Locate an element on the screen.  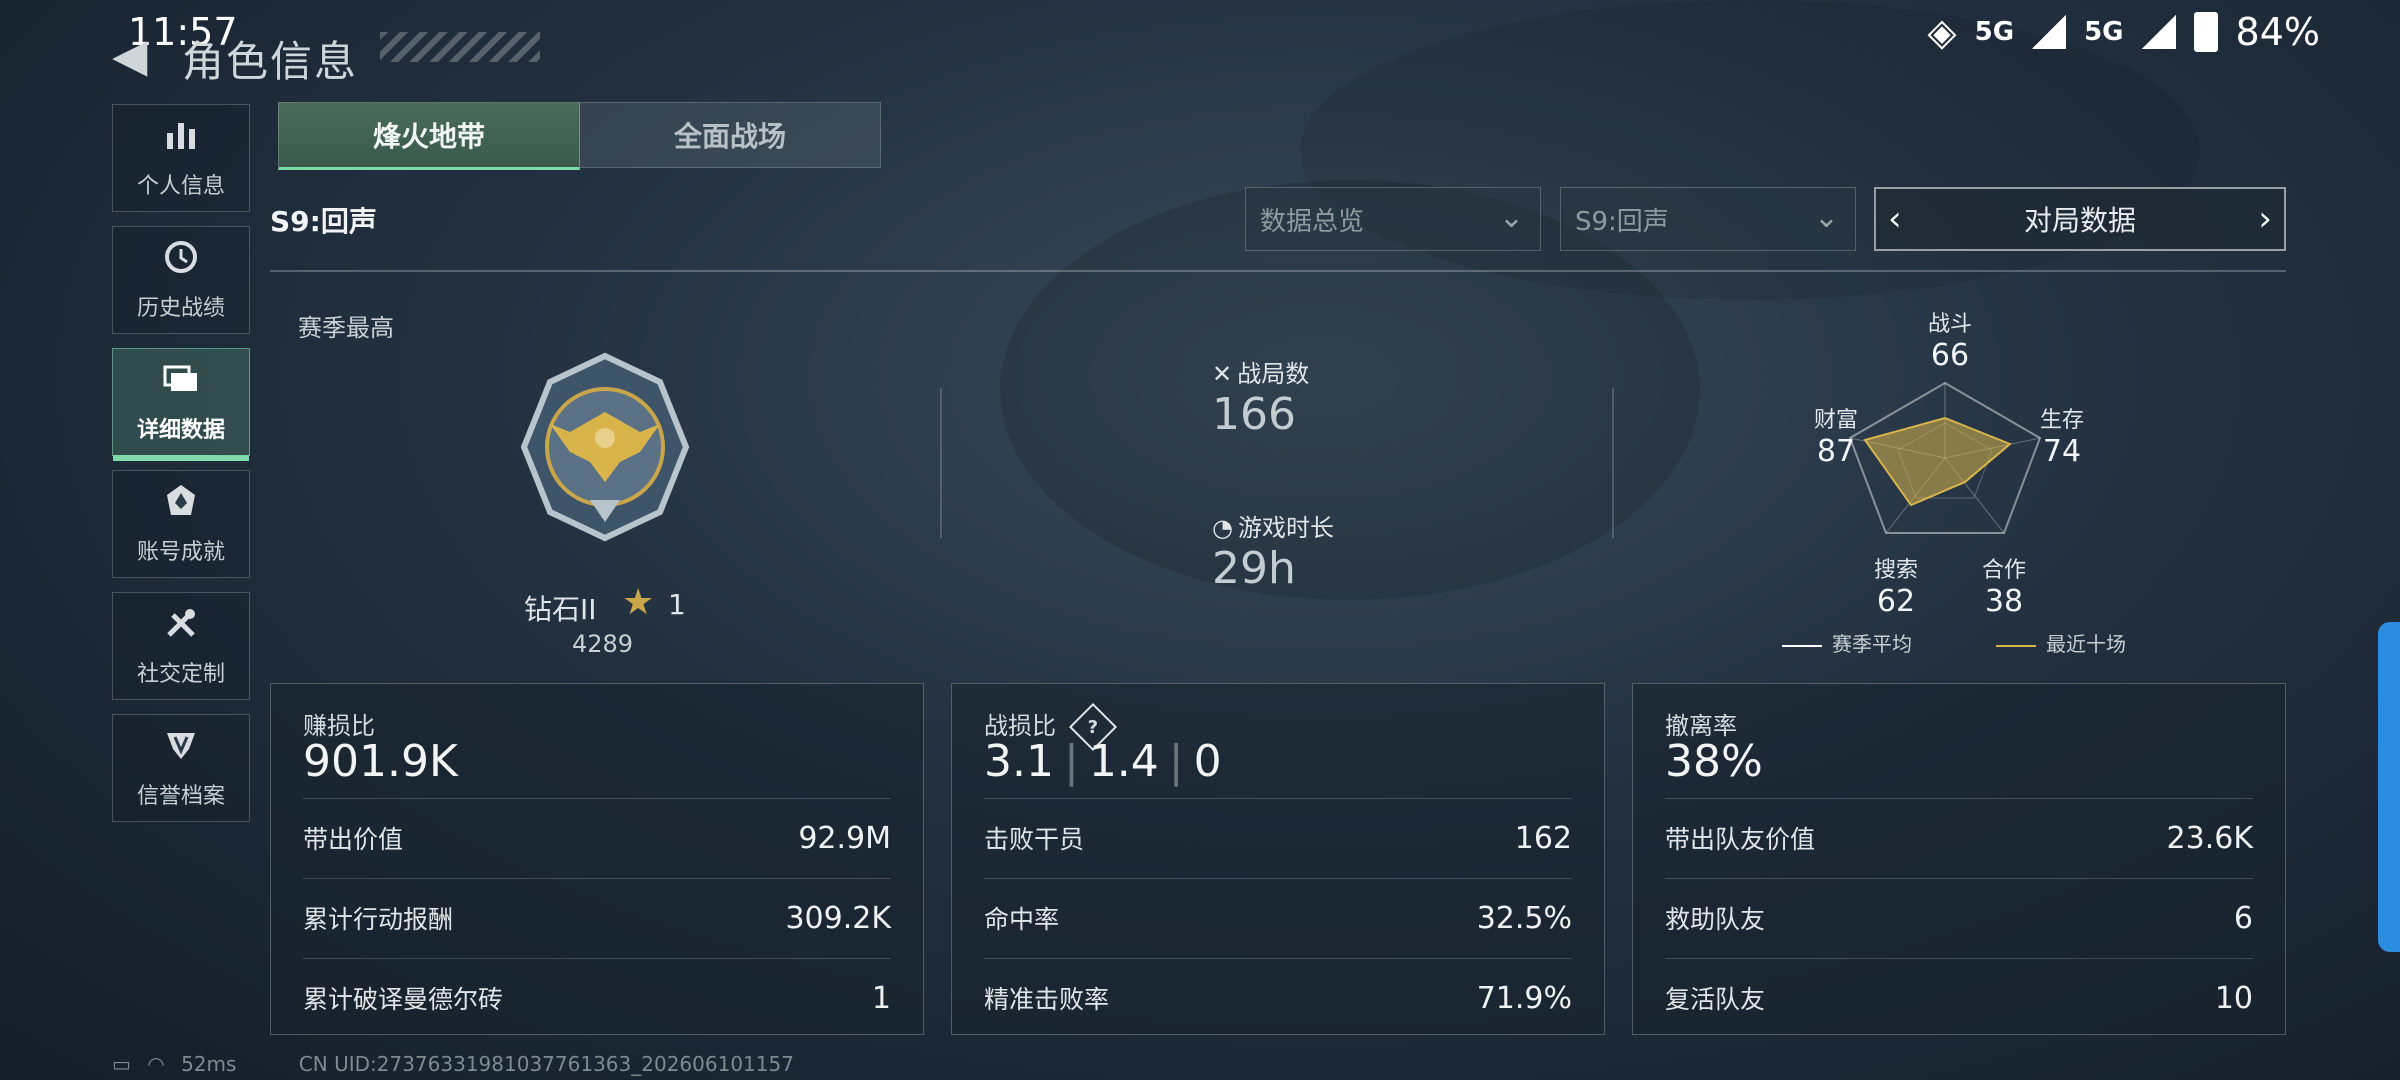
table-row: 累计行动报酬 309.2K is located at coordinates (597, 917).